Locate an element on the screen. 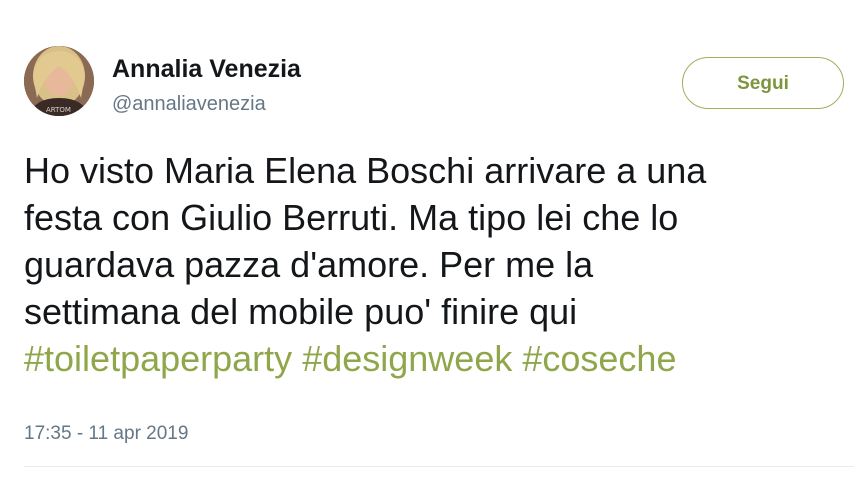  hashtag-link: #coseche is located at coordinates (599, 358).